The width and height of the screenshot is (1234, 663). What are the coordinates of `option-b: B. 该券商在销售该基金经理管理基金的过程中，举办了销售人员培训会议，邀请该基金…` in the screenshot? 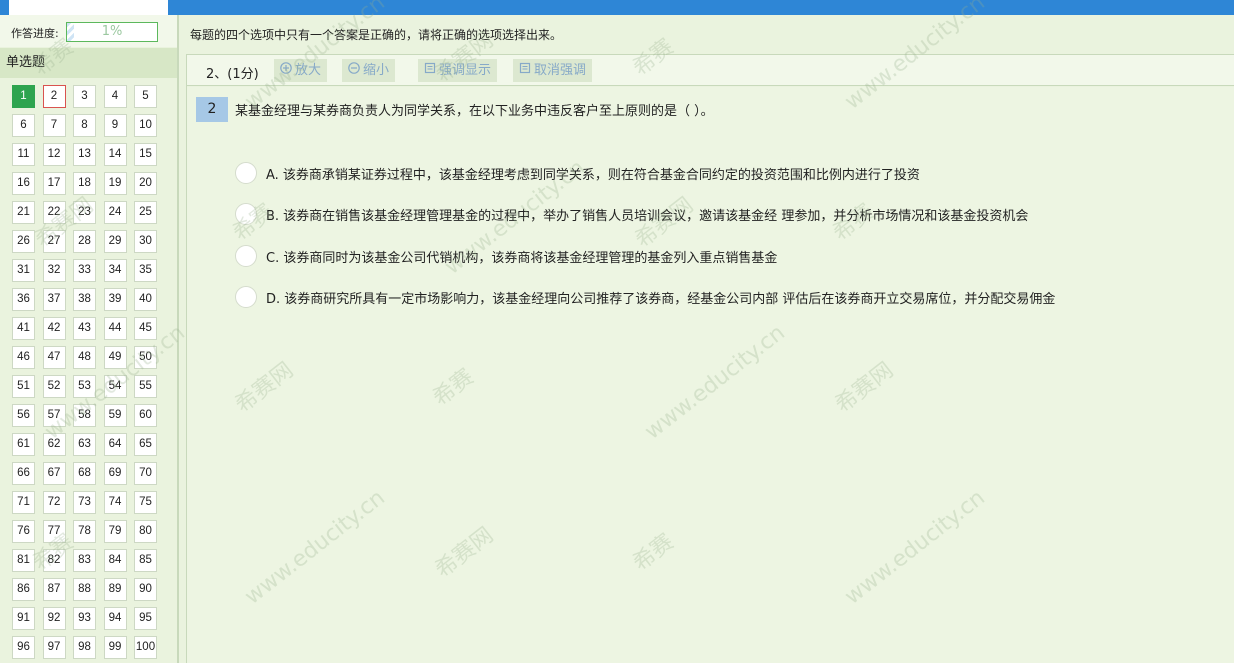 It's located at (631, 214).